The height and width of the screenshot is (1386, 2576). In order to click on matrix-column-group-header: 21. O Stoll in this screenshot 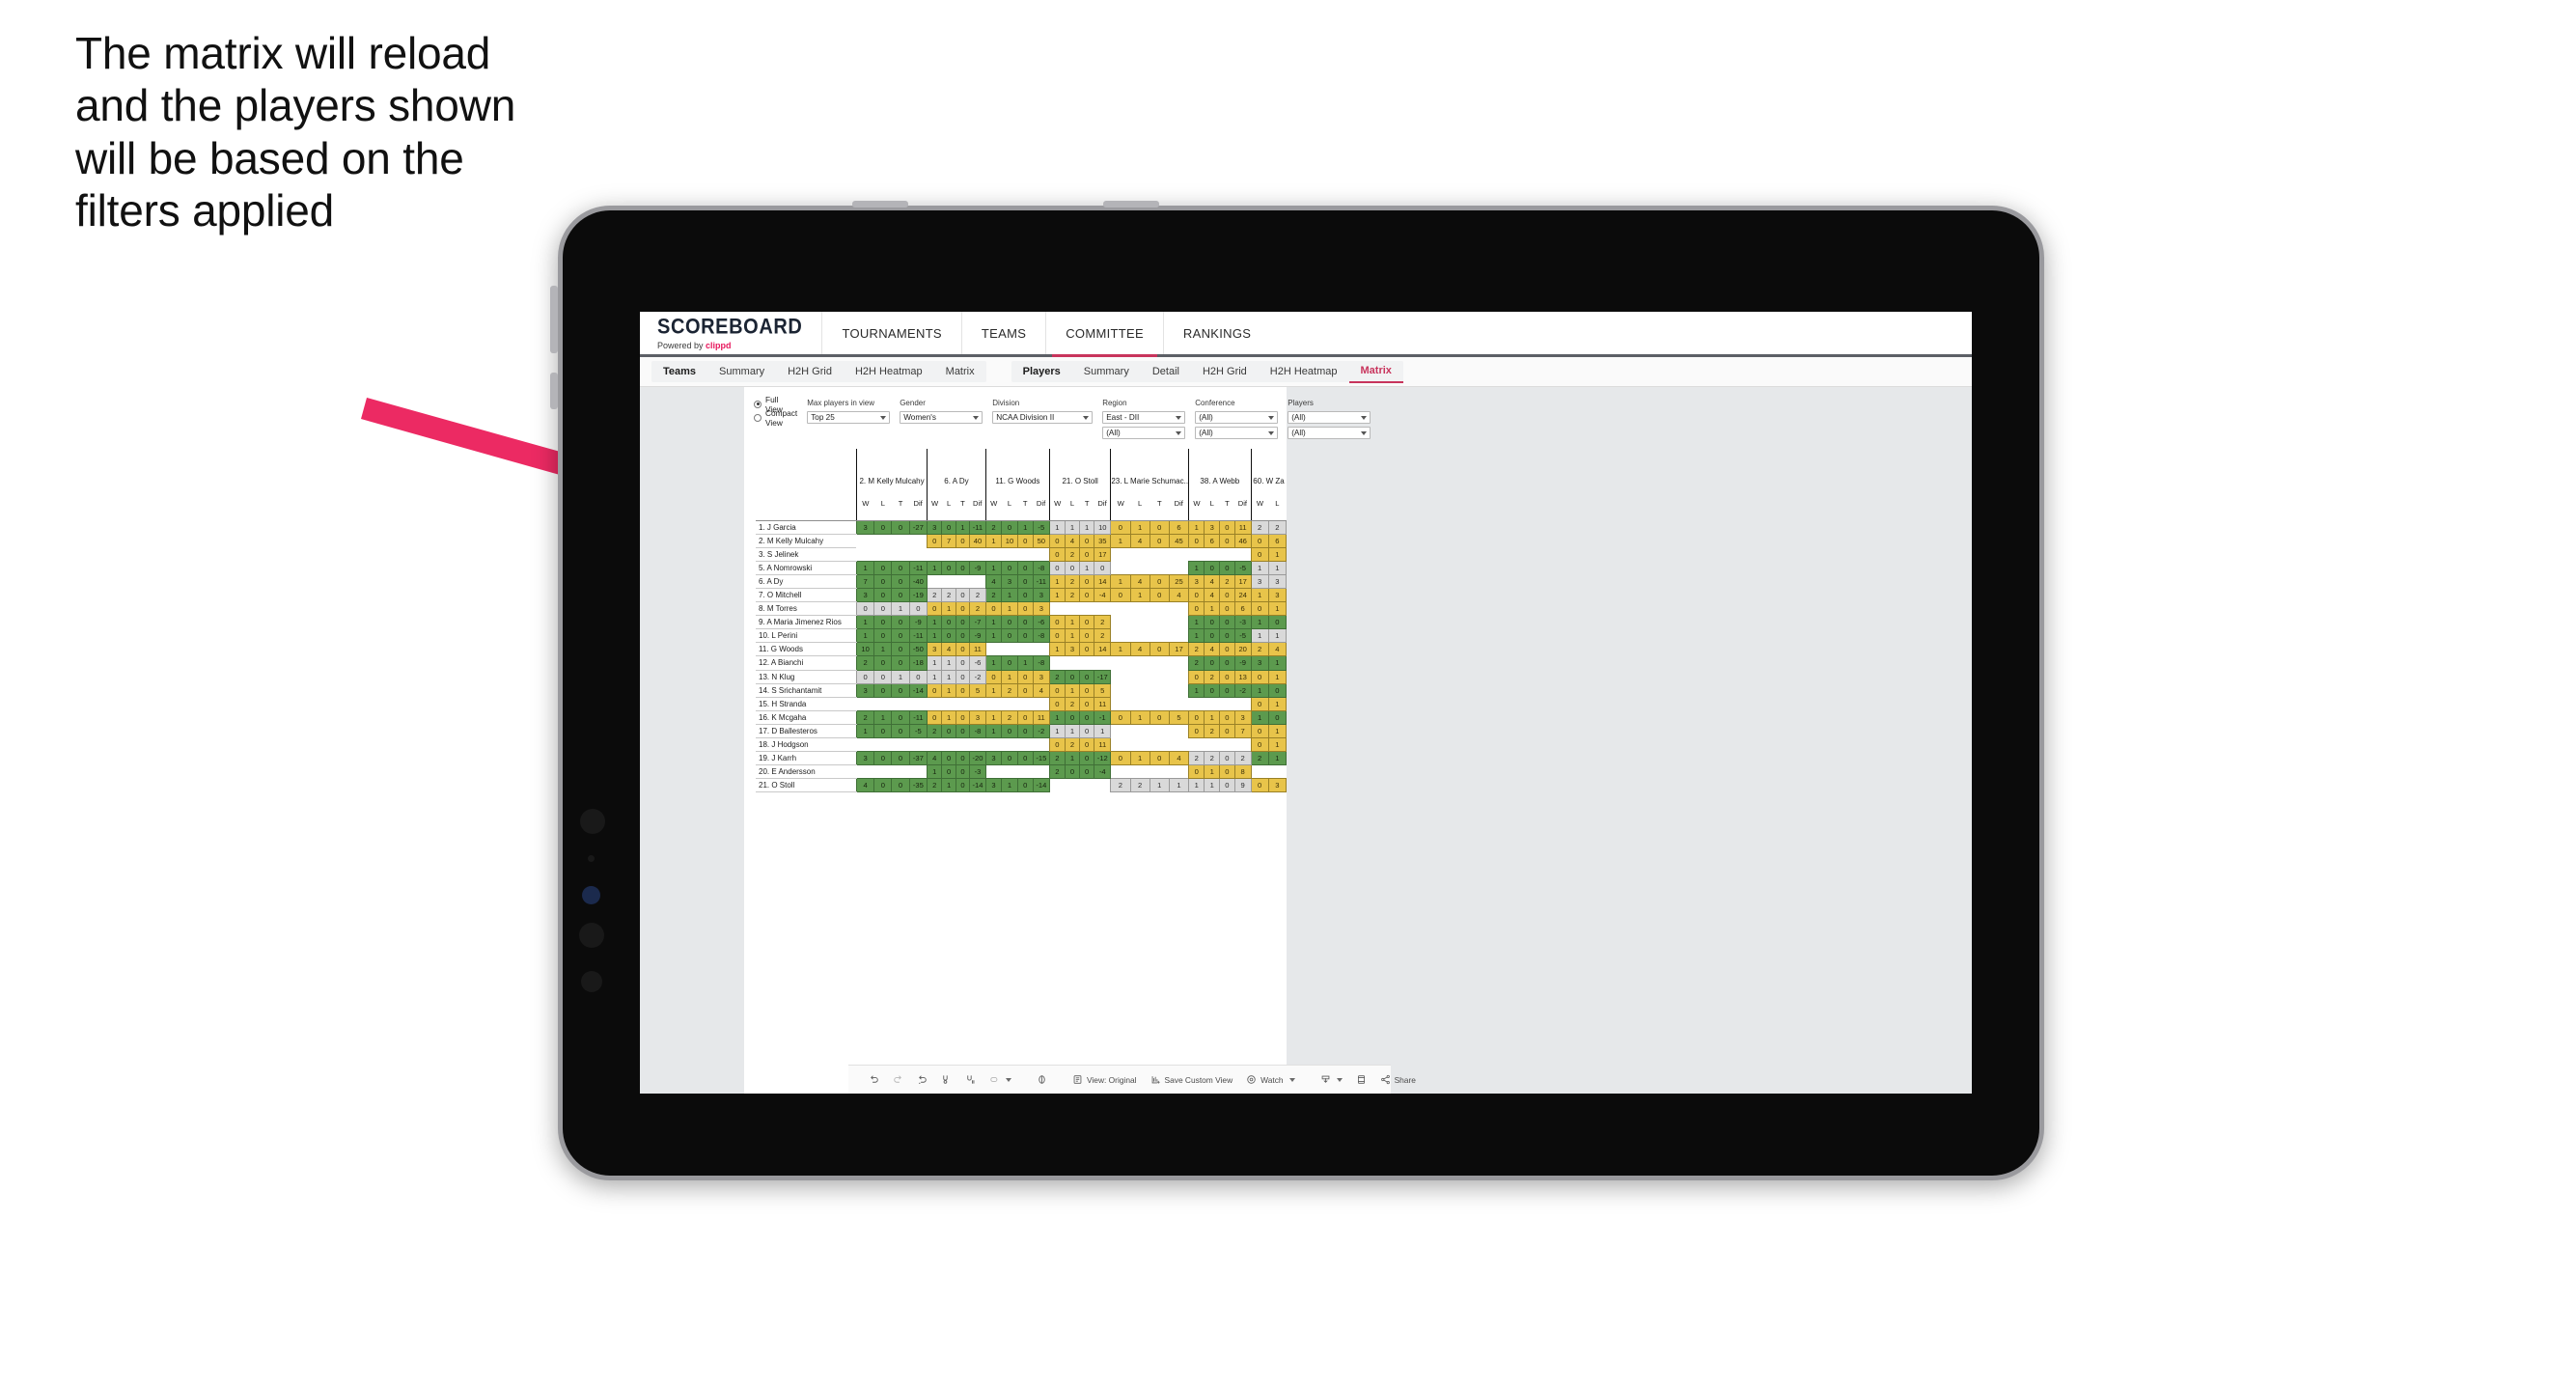, I will do `click(1079, 468)`.